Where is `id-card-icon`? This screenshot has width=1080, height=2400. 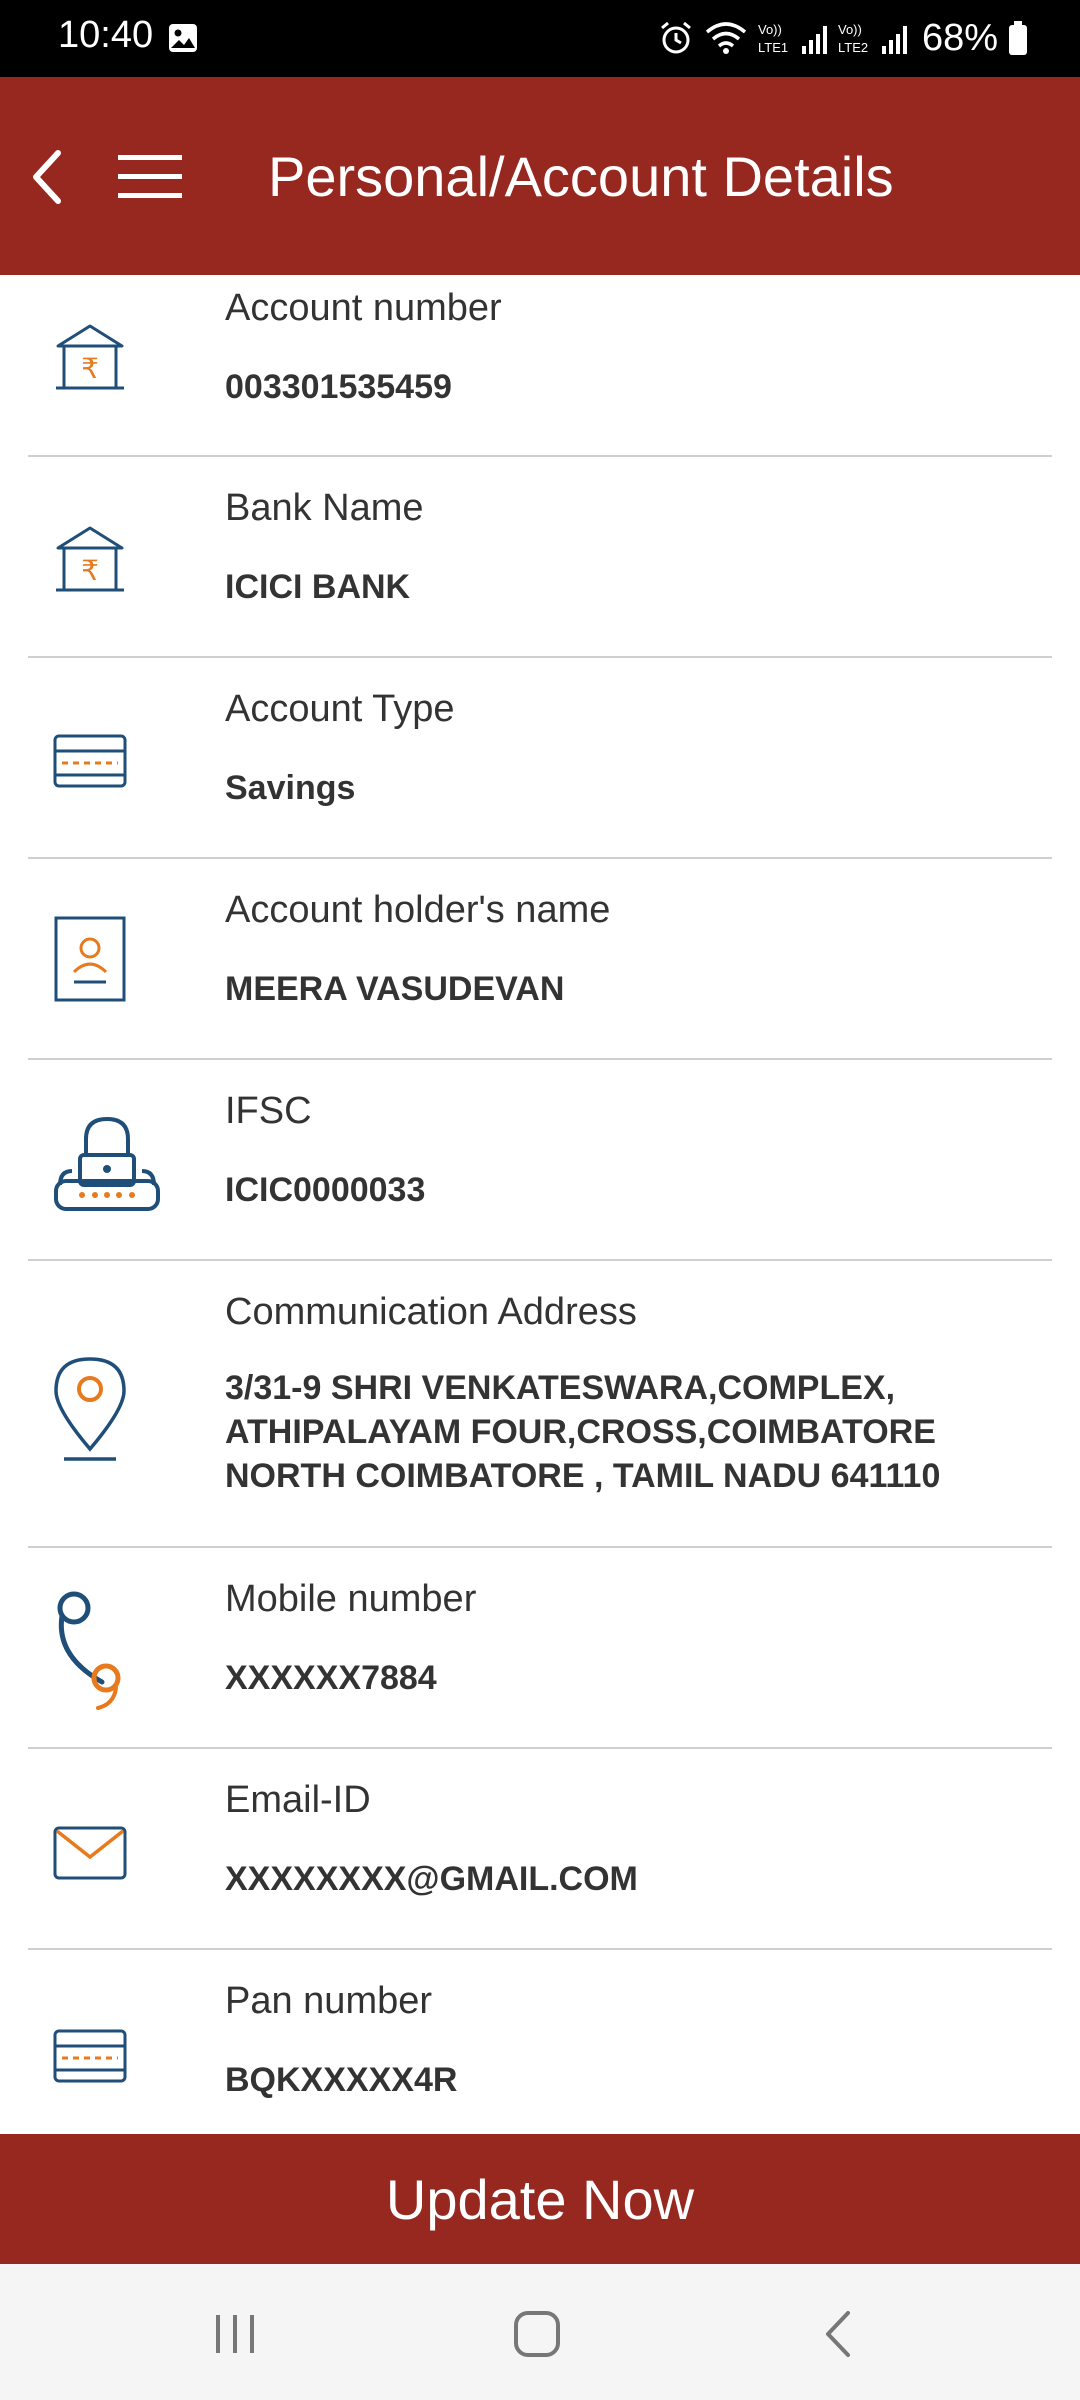 id-card-icon is located at coordinates (90, 959).